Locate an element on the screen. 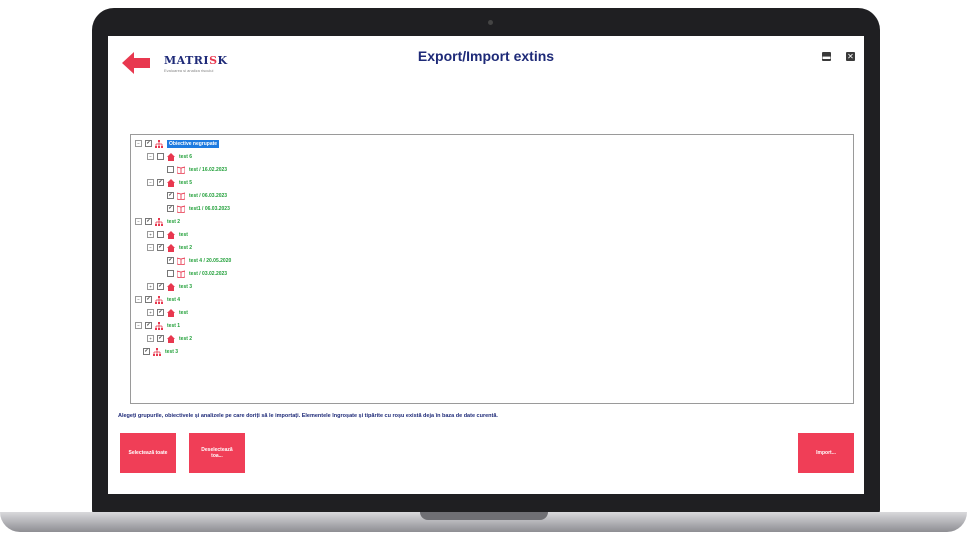  tree-row: test / 03.02.2023 is located at coordinates (193, 273).